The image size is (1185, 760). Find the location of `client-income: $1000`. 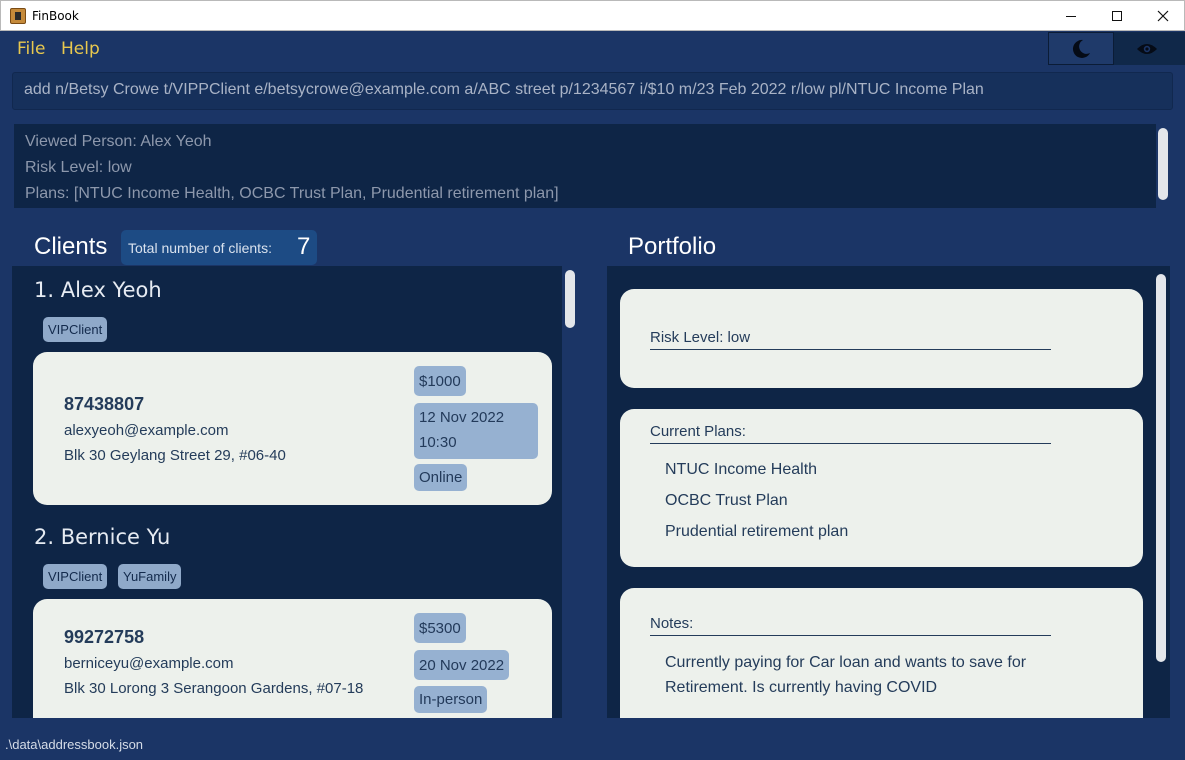

client-income: $1000 is located at coordinates (440, 381).